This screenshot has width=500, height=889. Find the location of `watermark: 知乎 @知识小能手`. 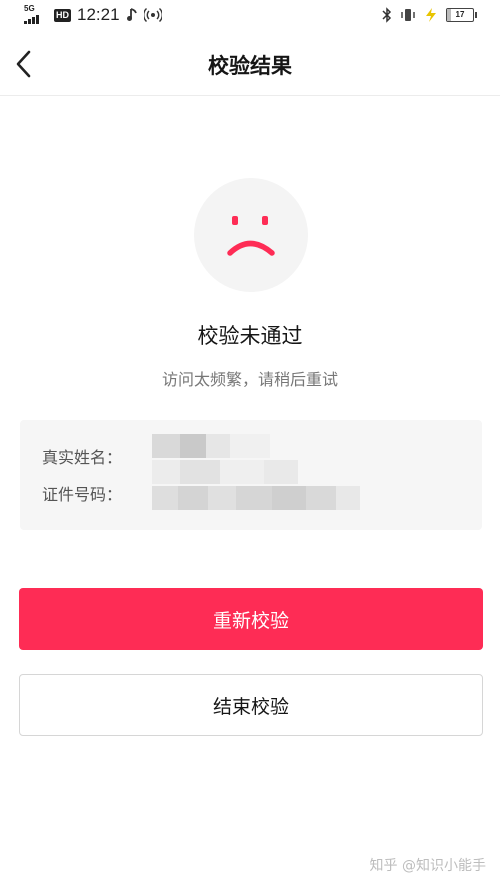

watermark: 知乎 @知识小能手 is located at coordinates (427, 866).